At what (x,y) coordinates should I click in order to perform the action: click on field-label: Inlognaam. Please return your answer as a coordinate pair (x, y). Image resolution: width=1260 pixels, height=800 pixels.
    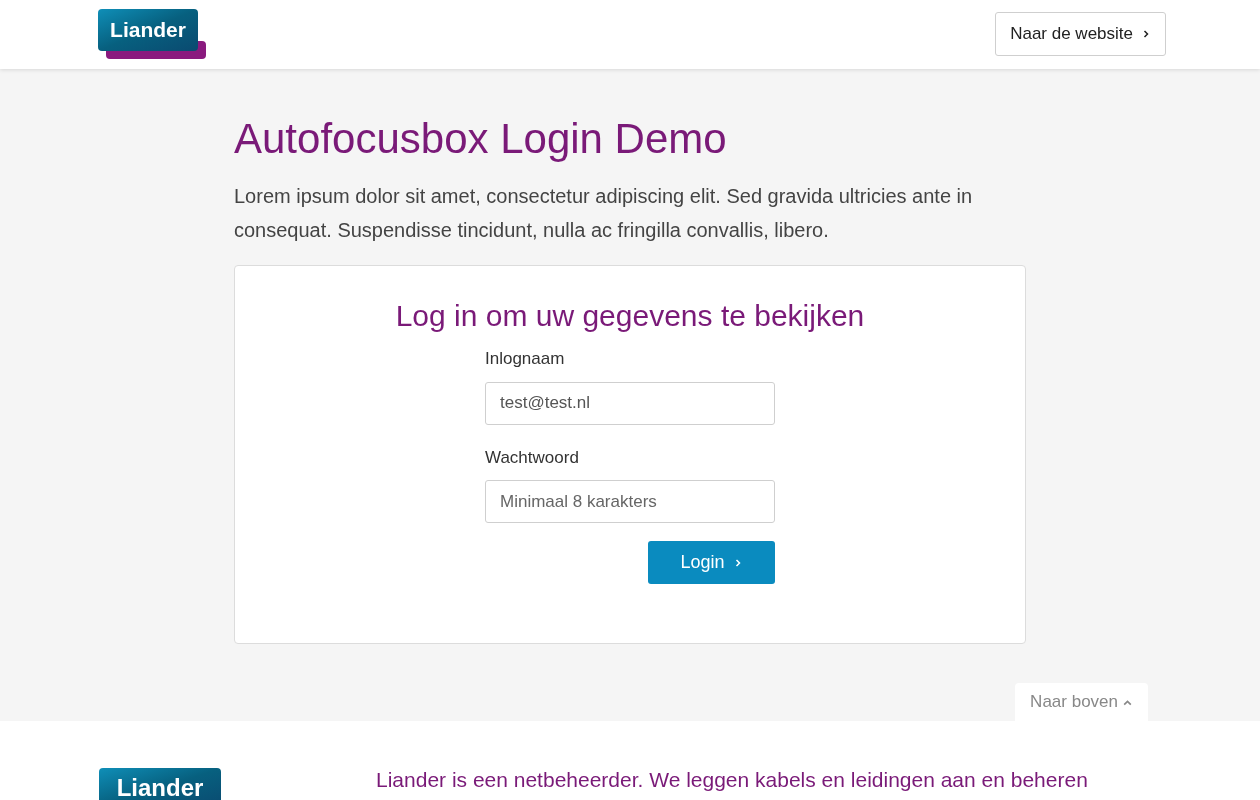
    Looking at the image, I should click on (525, 359).